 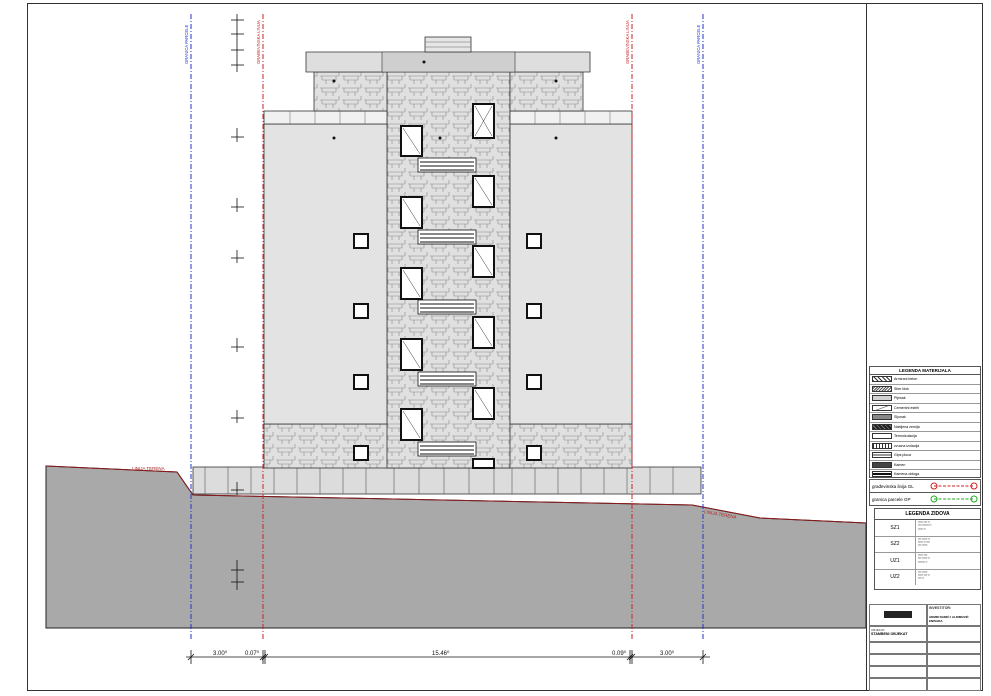 What do you see at coordinates (949, 619) in the screenshot?
I see `investor-value: ADMIR RAMIĆ I ALDIMOVIĆ ENISADA` at bounding box center [949, 619].